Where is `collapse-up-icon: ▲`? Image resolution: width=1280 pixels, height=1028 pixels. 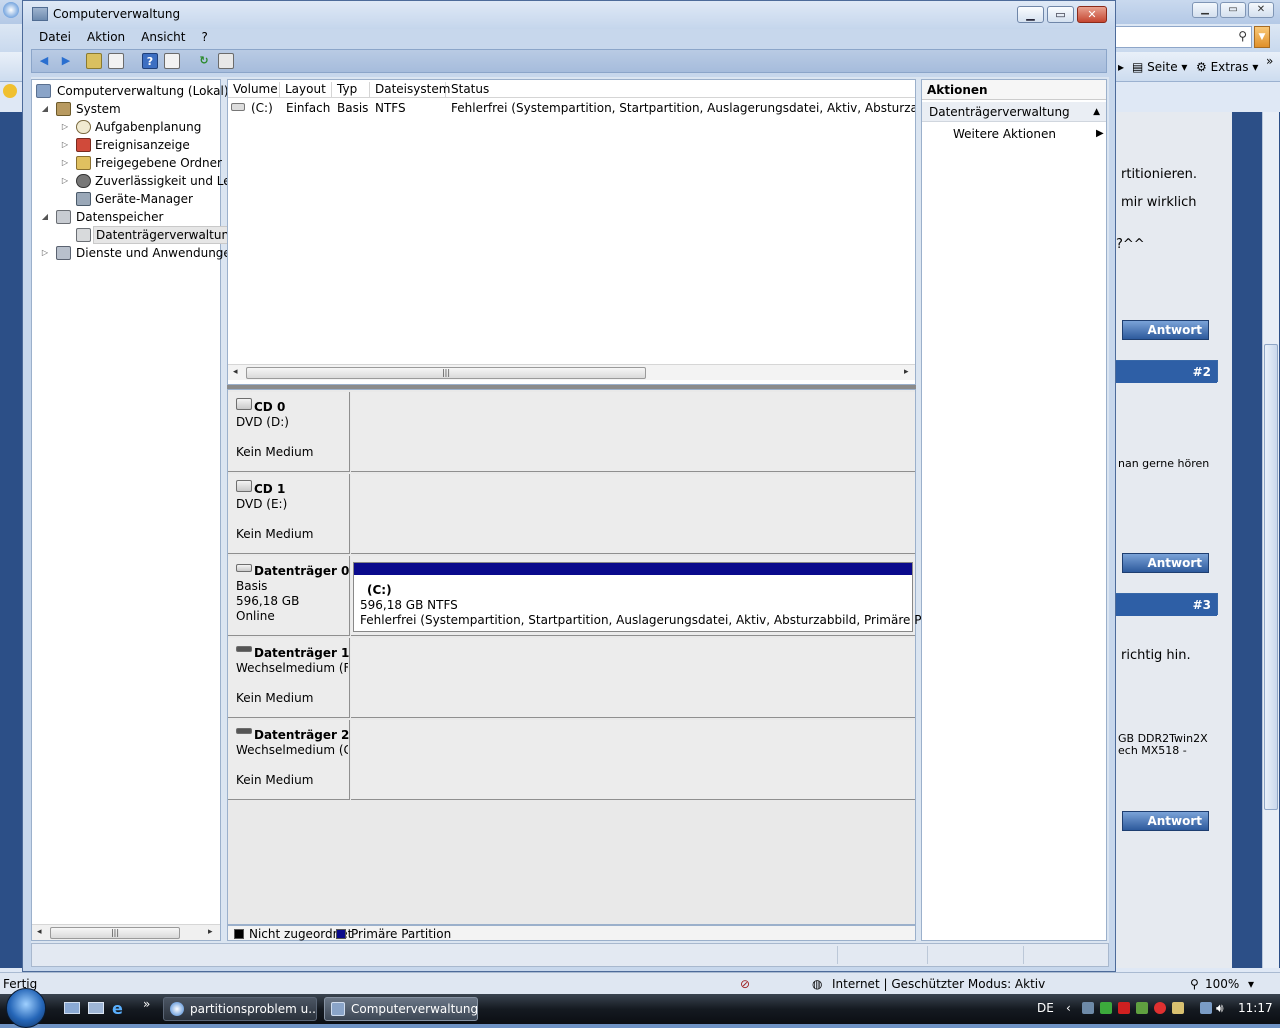 collapse-up-icon: ▲ is located at coordinates (1096, 112).